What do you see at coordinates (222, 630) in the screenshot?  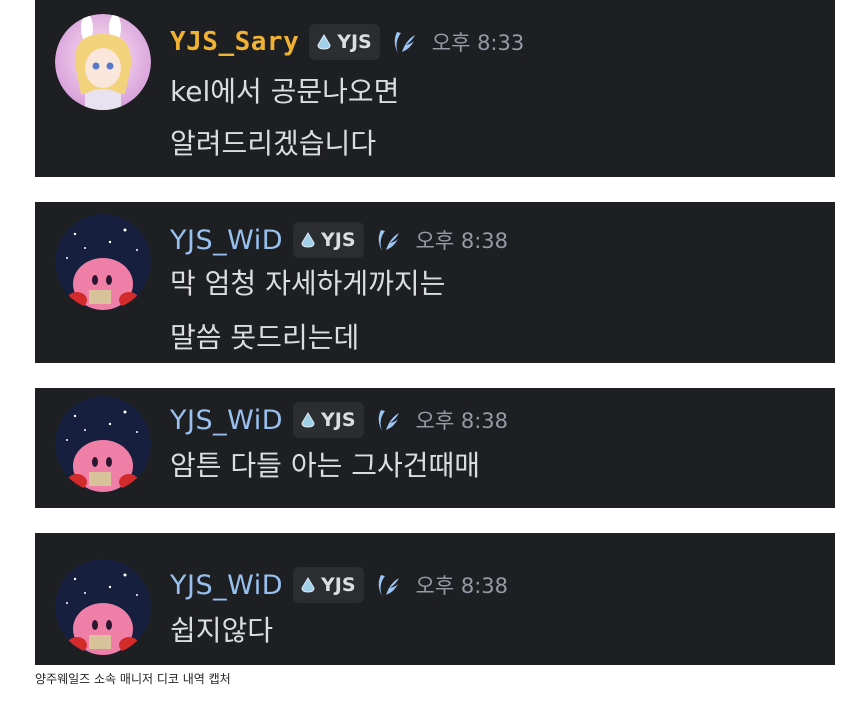 I see `message-text: 쉽지않다` at bounding box center [222, 630].